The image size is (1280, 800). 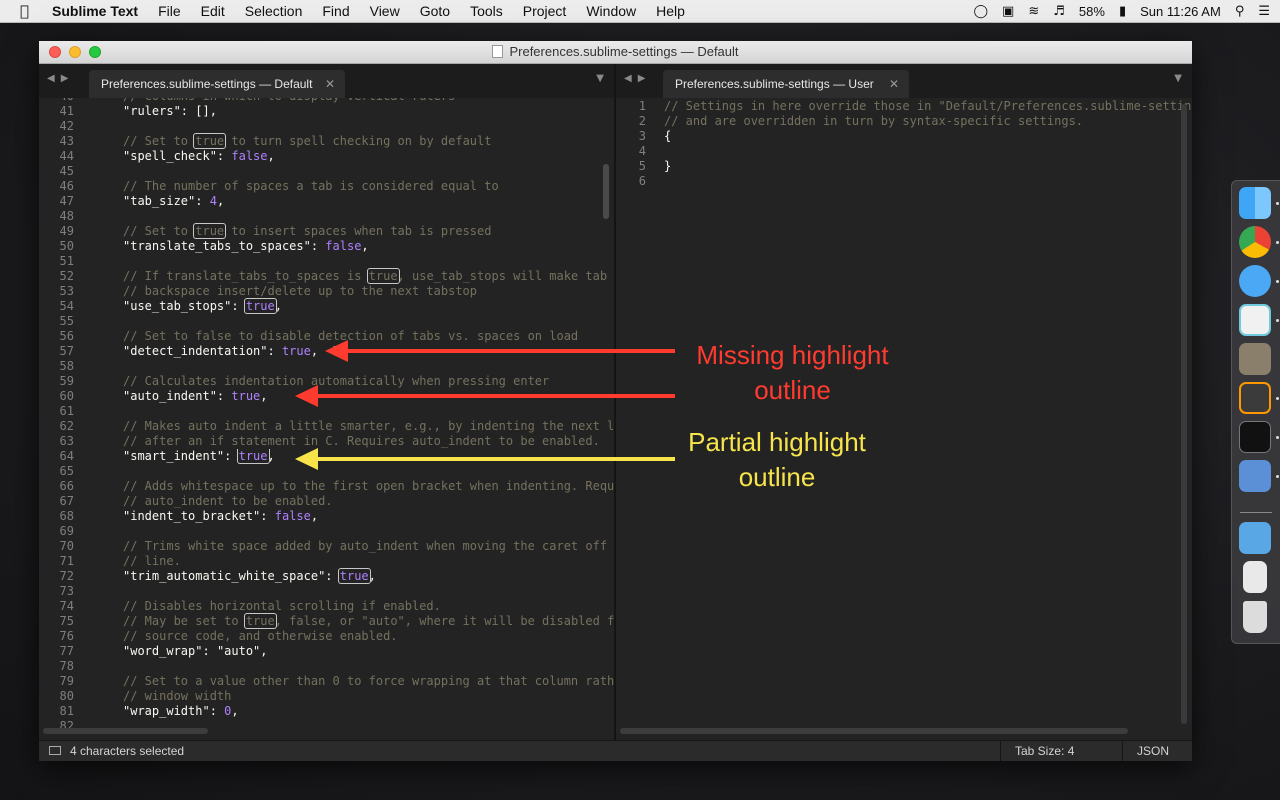 What do you see at coordinates (1256, 512) in the screenshot?
I see `dock-separator` at bounding box center [1256, 512].